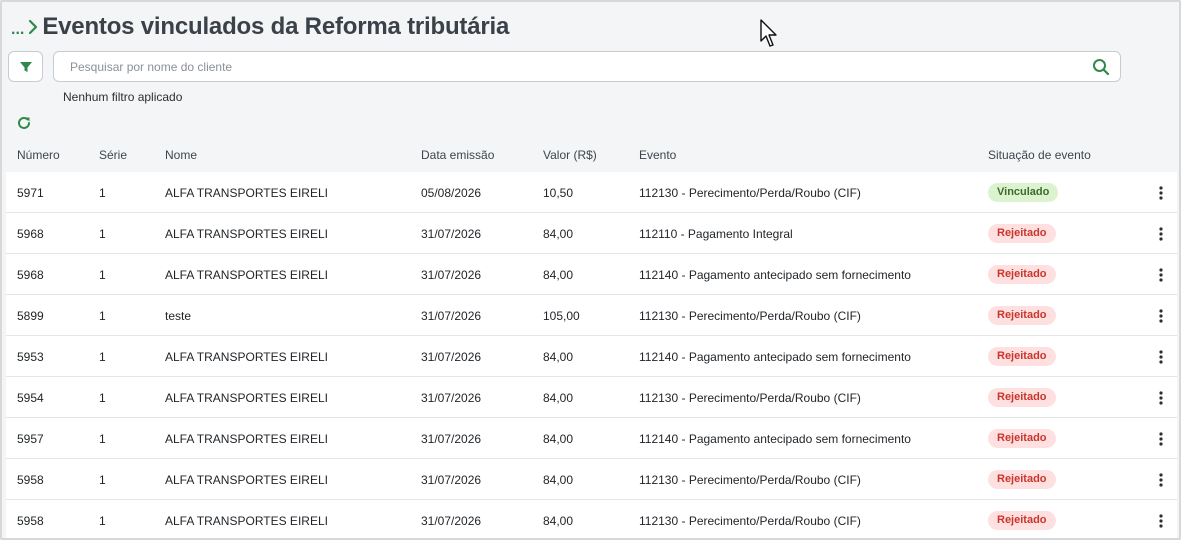  I want to click on cell-data-emissao: 05/08/2026, so click(451, 193).